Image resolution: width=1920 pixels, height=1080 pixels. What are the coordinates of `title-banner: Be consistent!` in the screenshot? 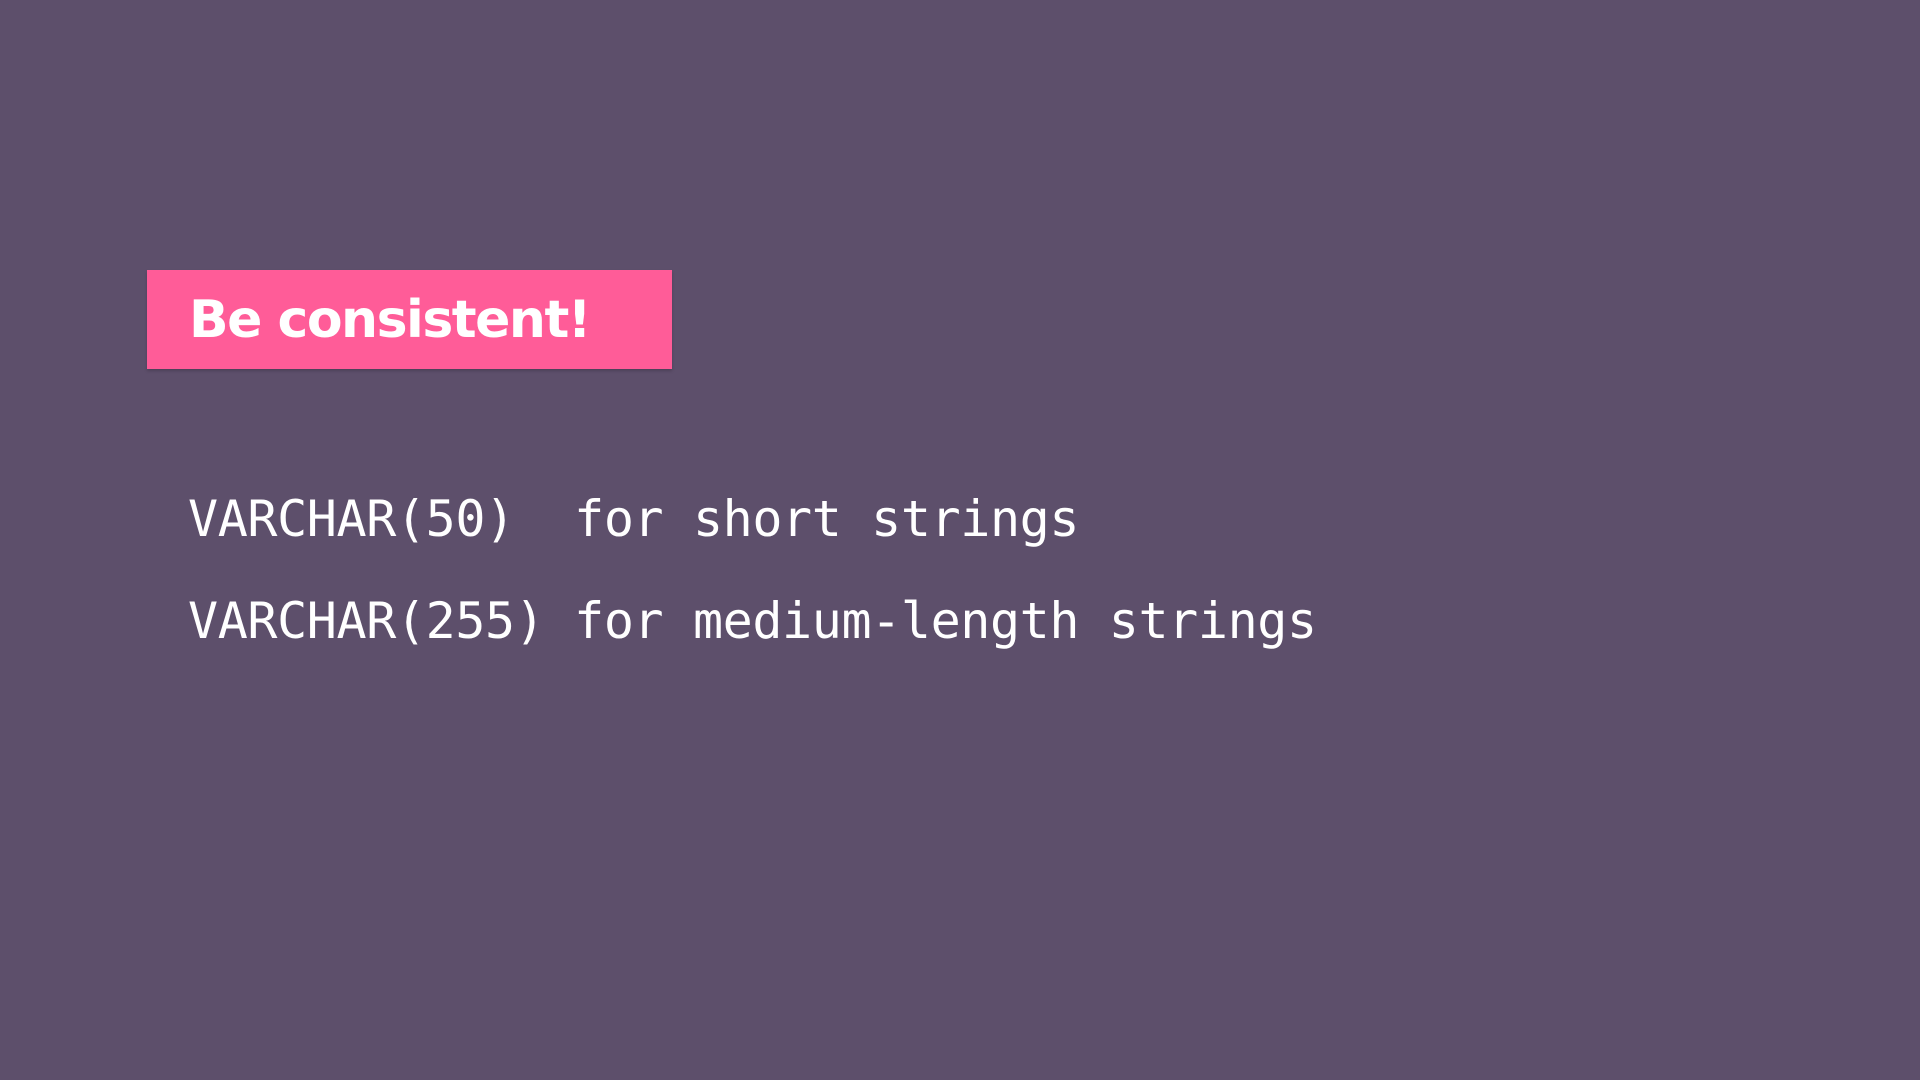 It's located at (409, 319).